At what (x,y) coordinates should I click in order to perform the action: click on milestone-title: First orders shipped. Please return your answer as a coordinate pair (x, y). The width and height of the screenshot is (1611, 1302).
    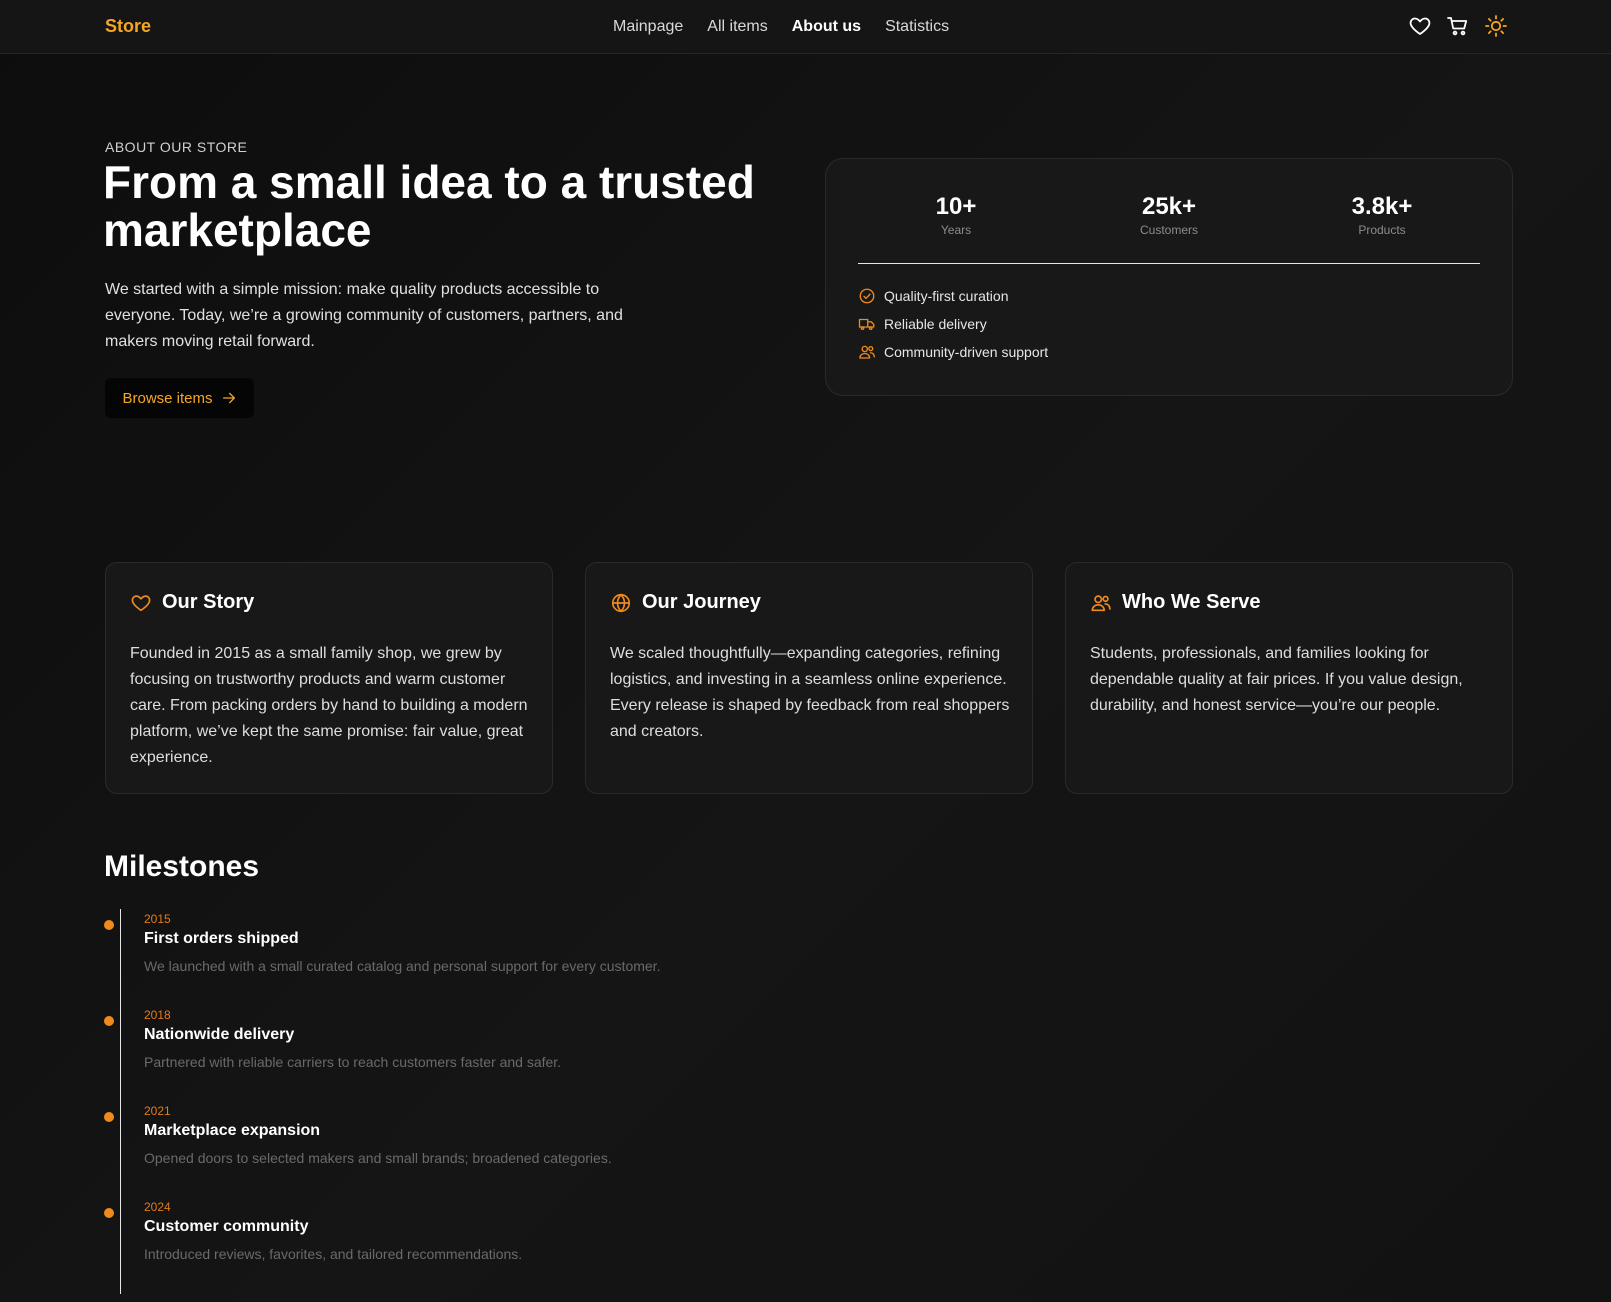
    Looking at the image, I should click on (221, 938).